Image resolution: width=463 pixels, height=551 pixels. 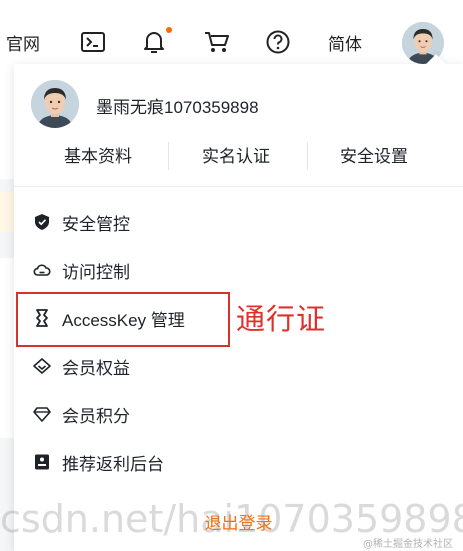 What do you see at coordinates (42, 462) in the screenshot?
I see `monitor-icon` at bounding box center [42, 462].